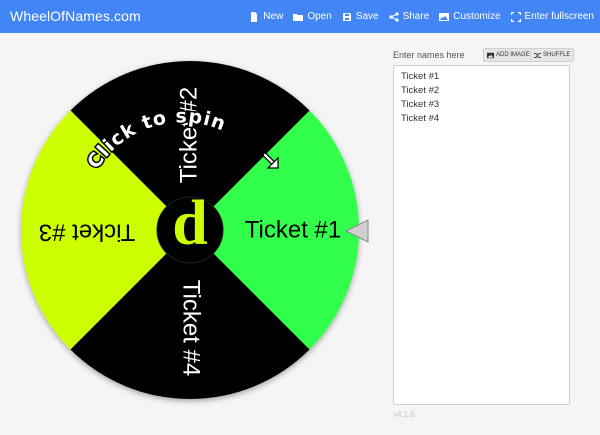  I want to click on names-panel-header: Enter names here ADD IMAGE SHUFFLE, so click(484, 55).